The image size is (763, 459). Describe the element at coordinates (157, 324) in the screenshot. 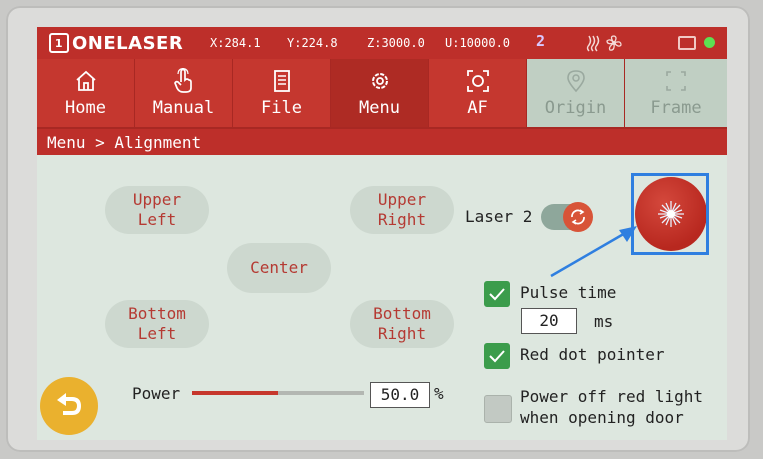

I see `bottom-left-button: Bottom Left` at that location.